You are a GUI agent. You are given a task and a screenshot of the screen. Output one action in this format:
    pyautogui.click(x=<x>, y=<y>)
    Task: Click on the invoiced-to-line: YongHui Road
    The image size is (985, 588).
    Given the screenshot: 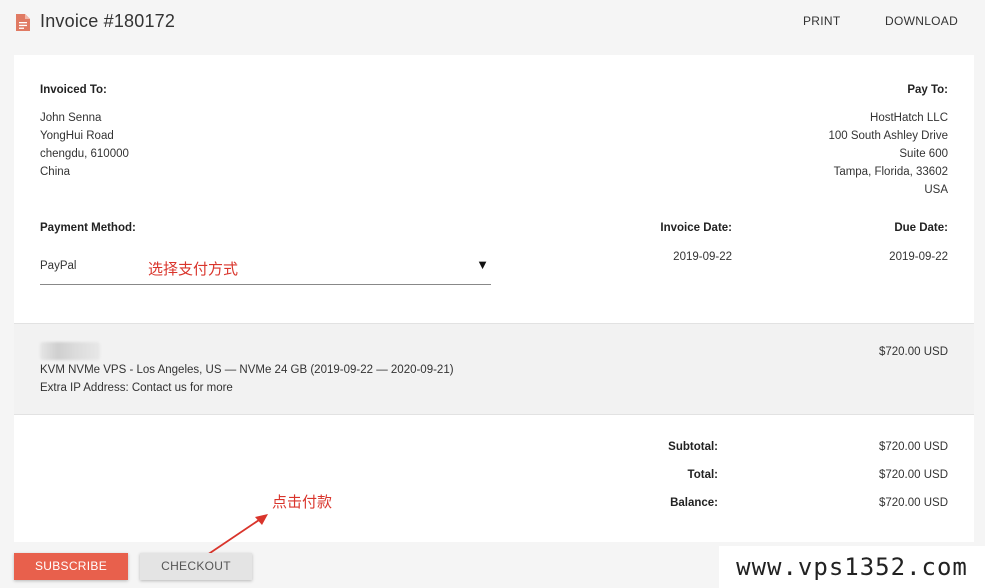 What is the action you would take?
    pyautogui.click(x=77, y=136)
    